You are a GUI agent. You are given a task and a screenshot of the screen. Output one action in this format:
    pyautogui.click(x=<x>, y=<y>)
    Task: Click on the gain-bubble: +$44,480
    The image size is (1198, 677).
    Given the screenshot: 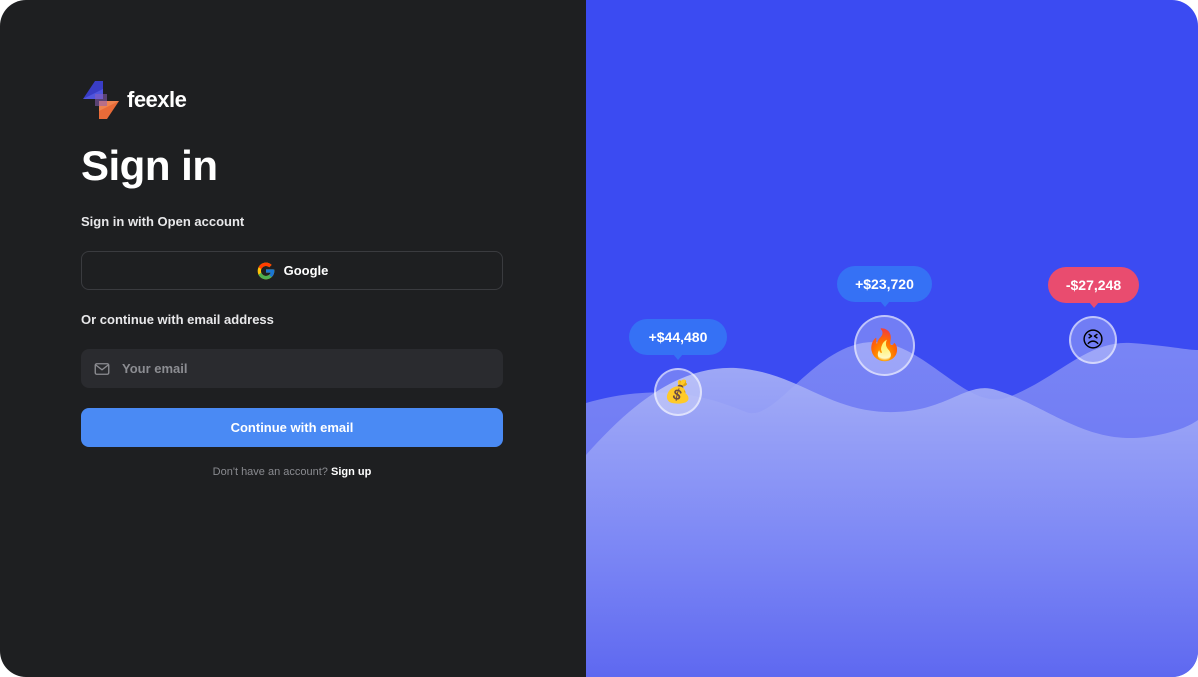 What is the action you would take?
    pyautogui.click(x=678, y=339)
    